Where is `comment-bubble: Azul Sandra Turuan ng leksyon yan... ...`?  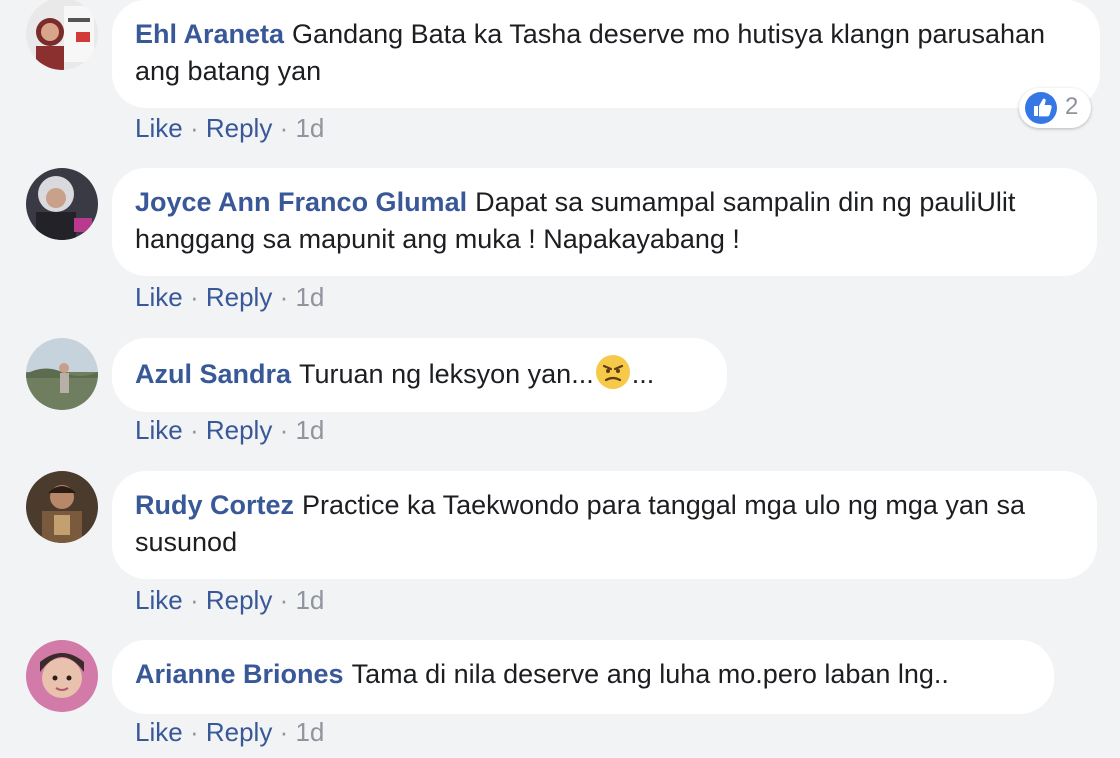
comment-bubble: Azul Sandra Turuan ng leksyon yan... ... is located at coordinates (419, 375).